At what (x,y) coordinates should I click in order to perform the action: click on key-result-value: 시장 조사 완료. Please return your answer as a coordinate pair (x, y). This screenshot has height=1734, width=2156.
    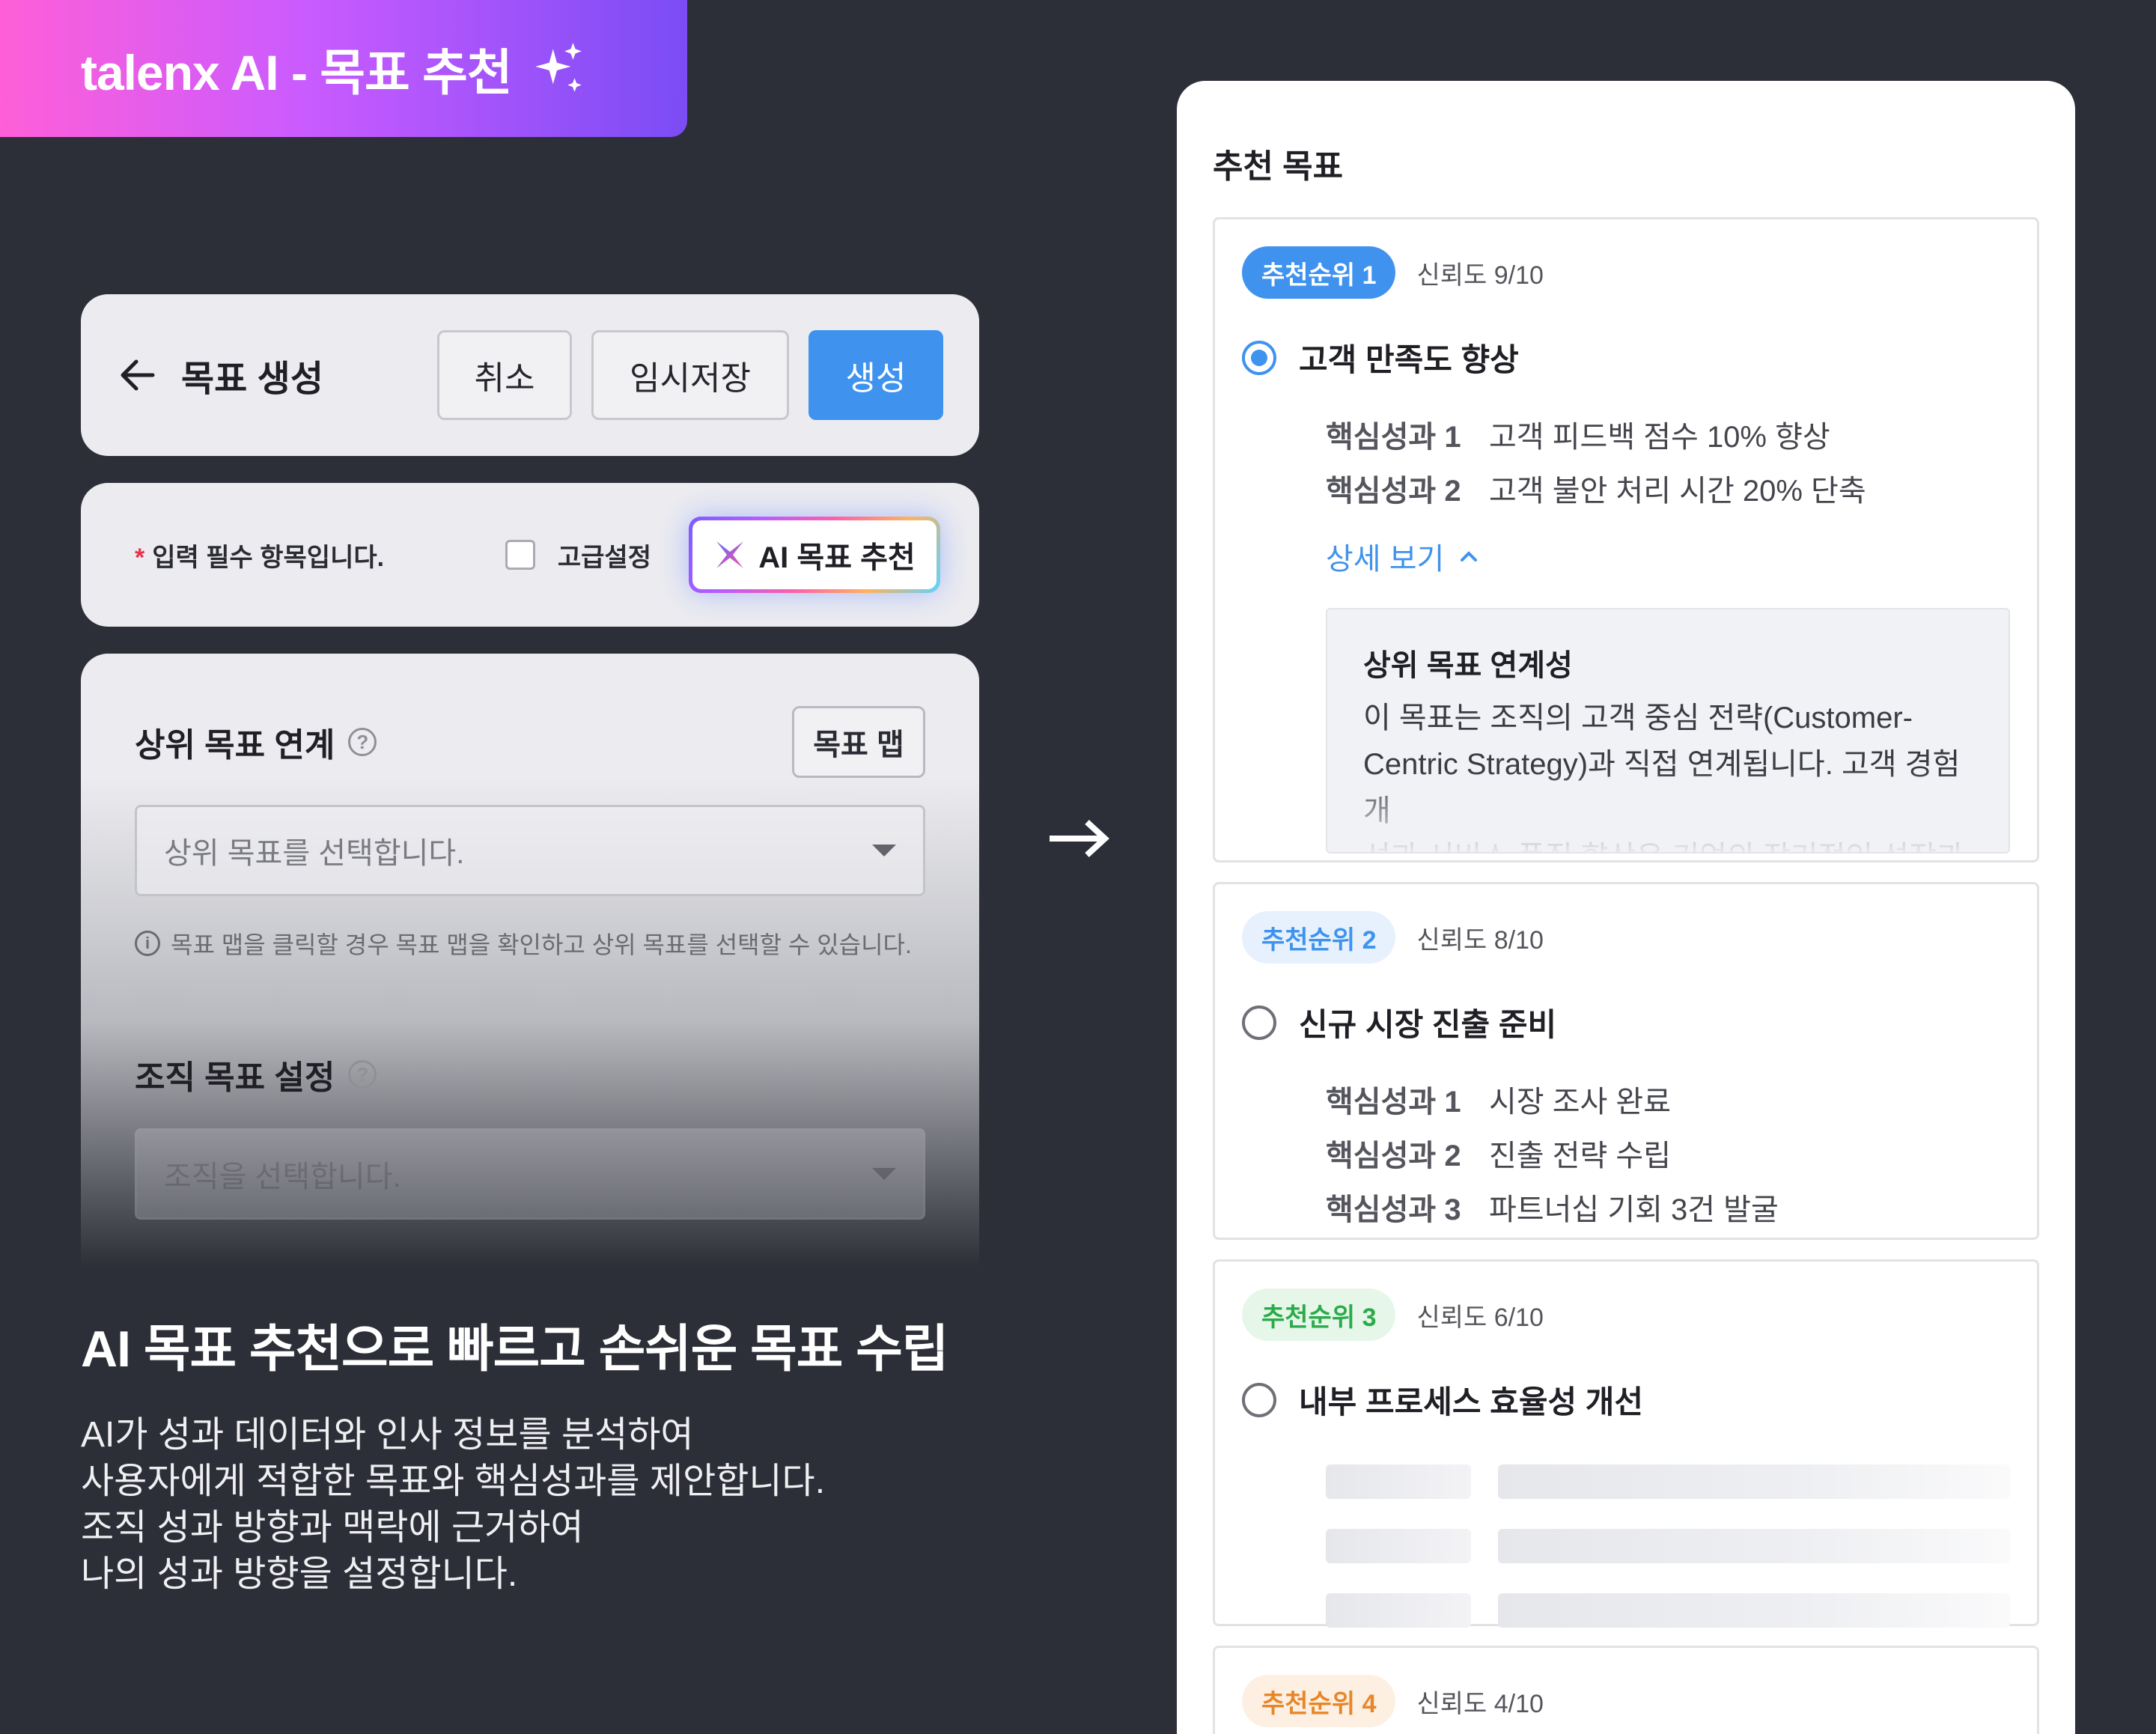
    Looking at the image, I should click on (1580, 1102).